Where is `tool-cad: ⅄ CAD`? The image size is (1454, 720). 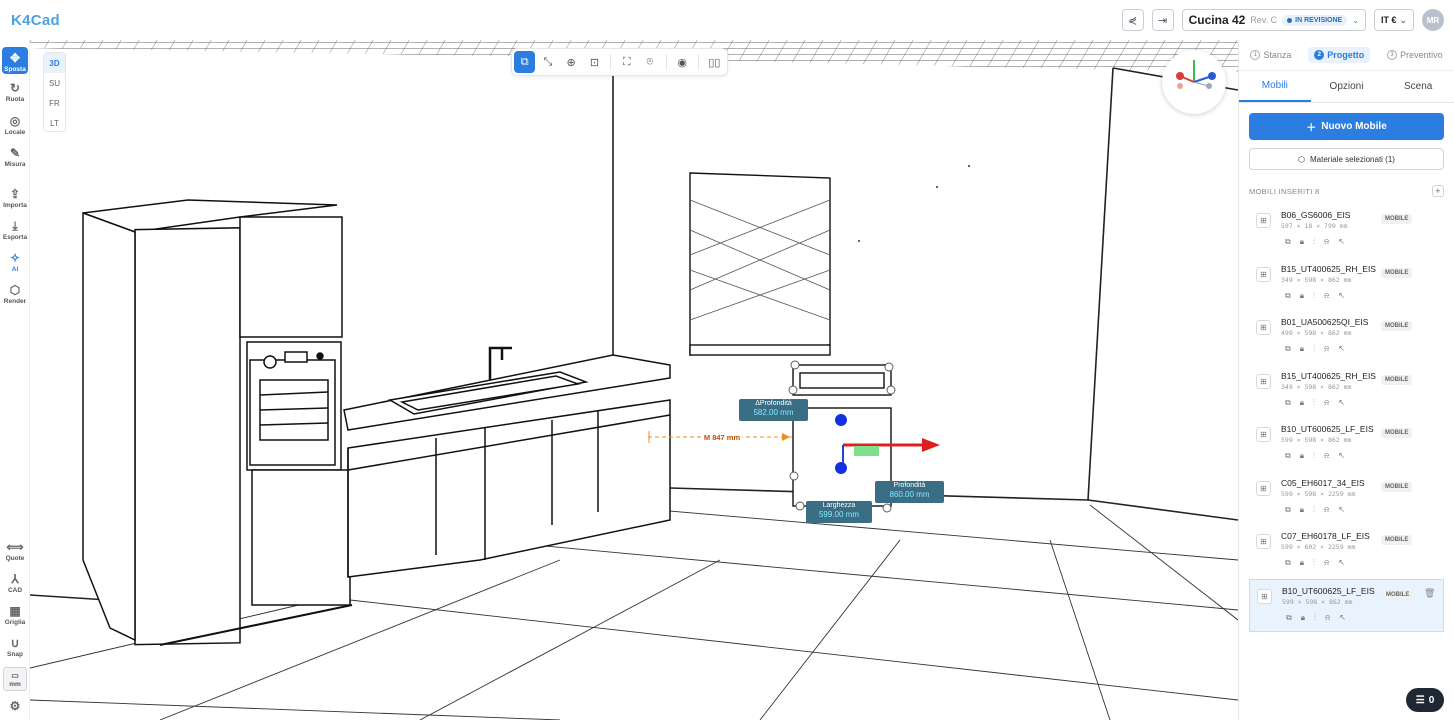 tool-cad: ⅄ CAD is located at coordinates (15, 583).